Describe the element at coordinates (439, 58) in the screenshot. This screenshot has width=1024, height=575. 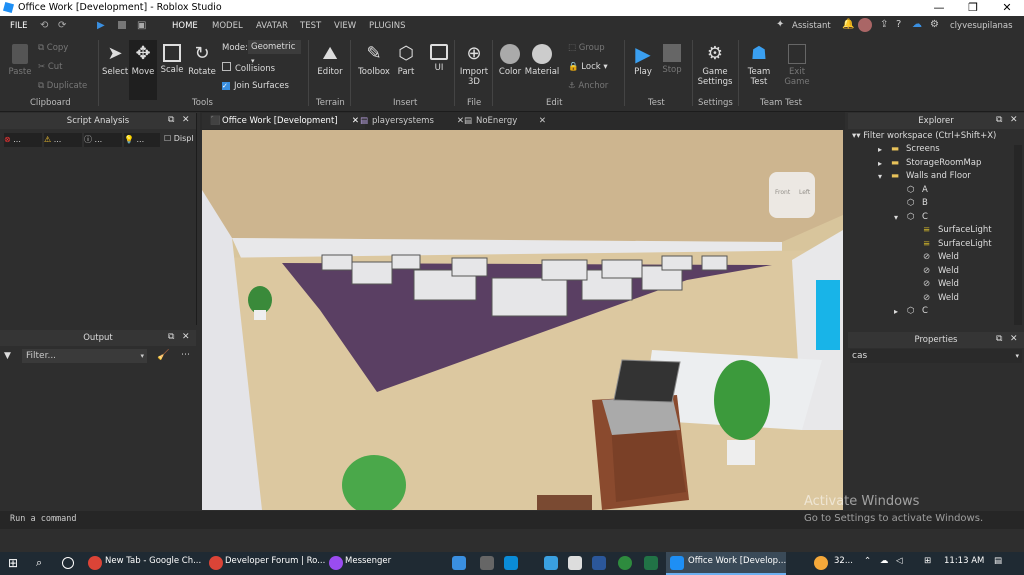
I see `ui-button: UI` at that location.